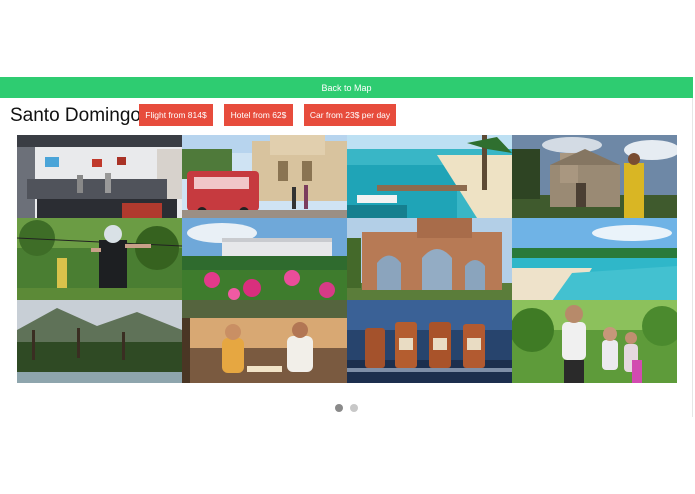  I want to click on rum-bottles-photo, so click(429, 341).